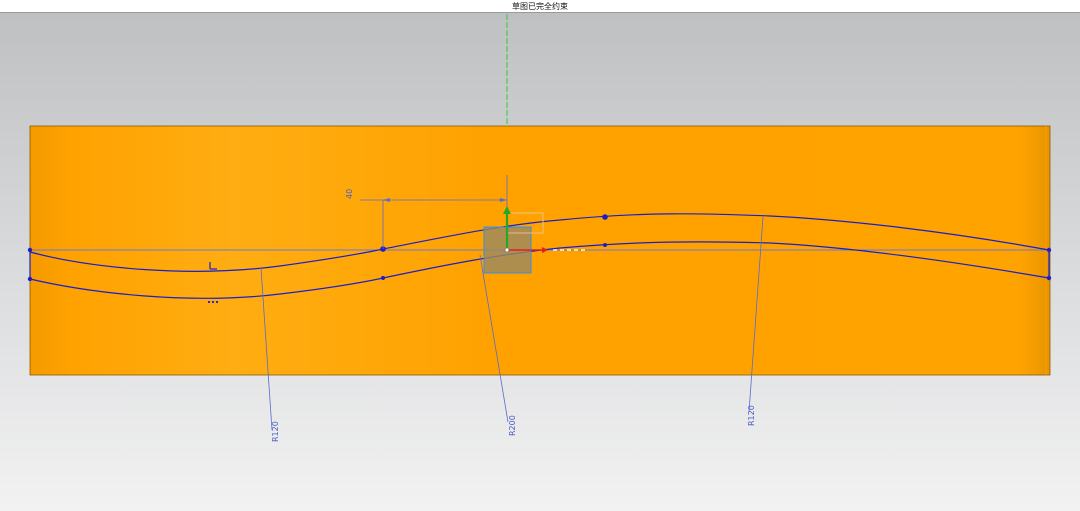 The width and height of the screenshot is (1080, 511). Describe the element at coordinates (213, 302) in the screenshot. I see `constraint-dots-icon` at that location.